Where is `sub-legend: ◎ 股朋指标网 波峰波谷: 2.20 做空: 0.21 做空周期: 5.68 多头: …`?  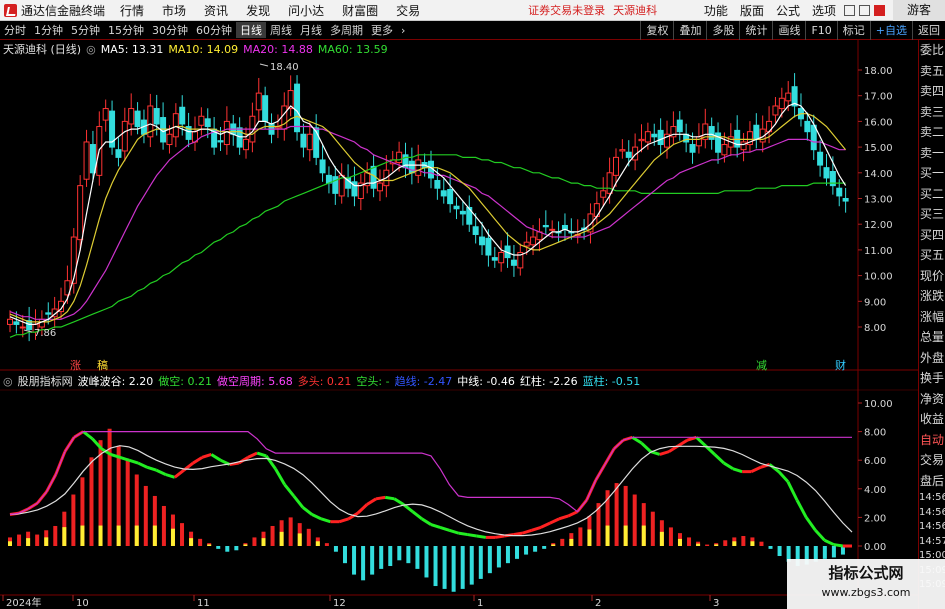
sub-legend: ◎ 股朋指标网 波峰波谷: 2.20 做空: 0.21 做空周期: 5.68 多头: … is located at coordinates (325, 381).